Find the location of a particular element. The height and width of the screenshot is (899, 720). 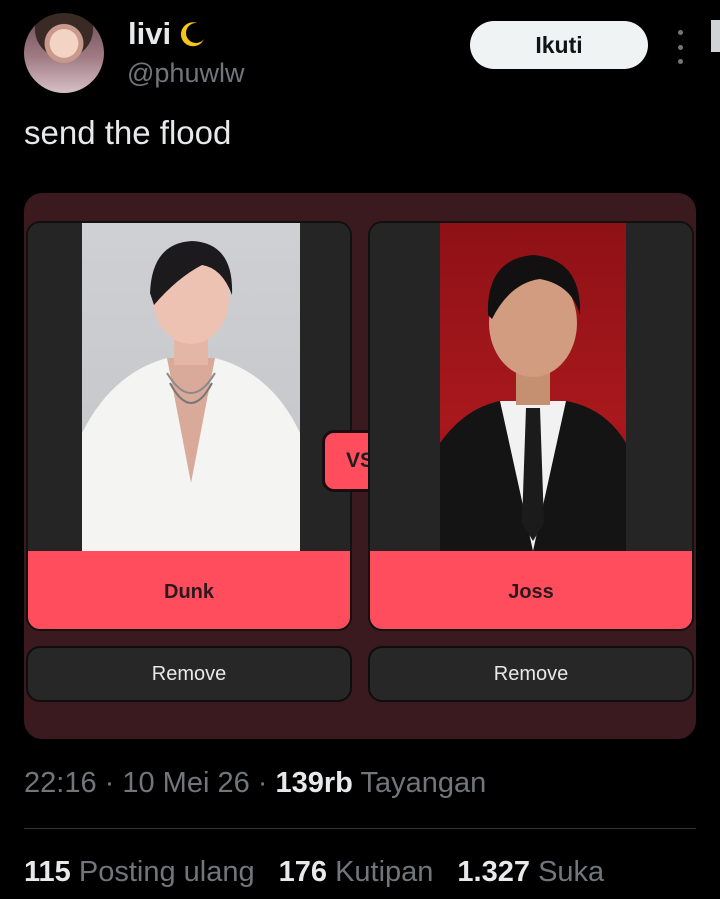

likes-stat: 1.327 Suka is located at coordinates (530, 872).